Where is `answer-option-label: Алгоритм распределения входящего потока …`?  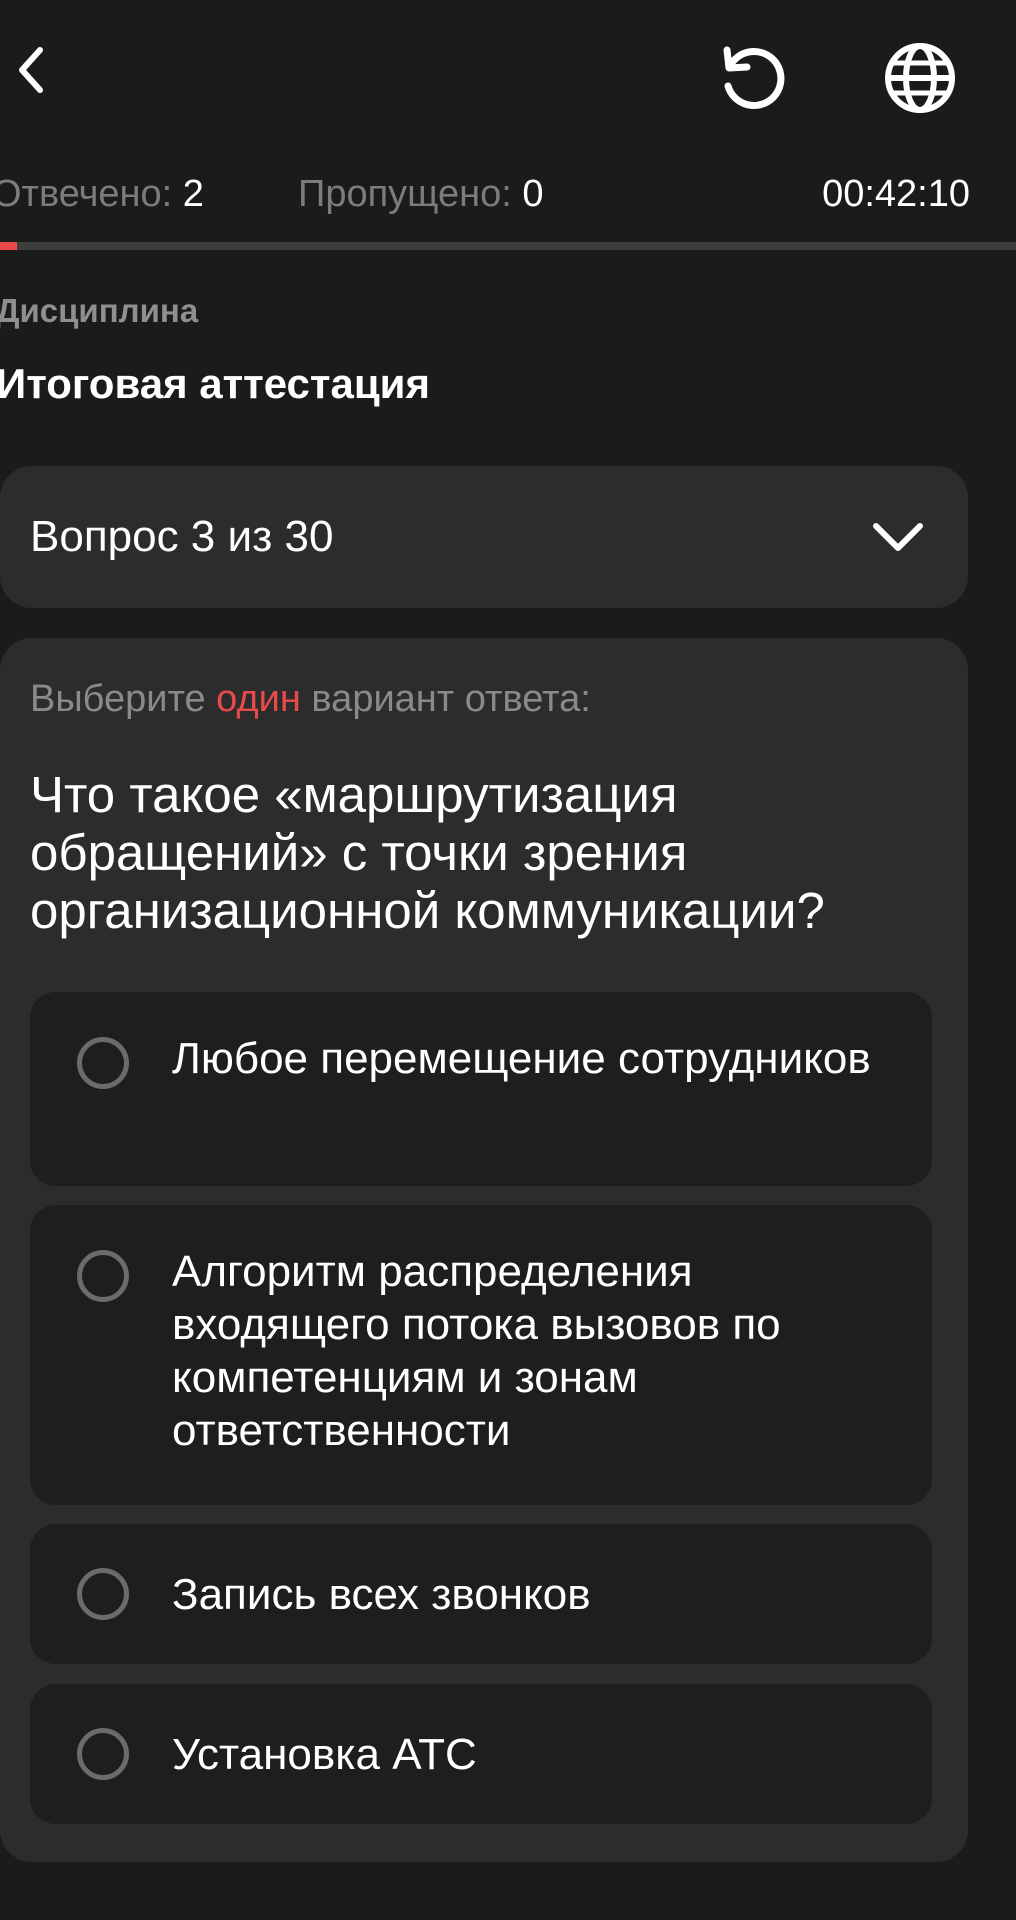 answer-option-label: Алгоритм распределения входящего потока … is located at coordinates (476, 1351).